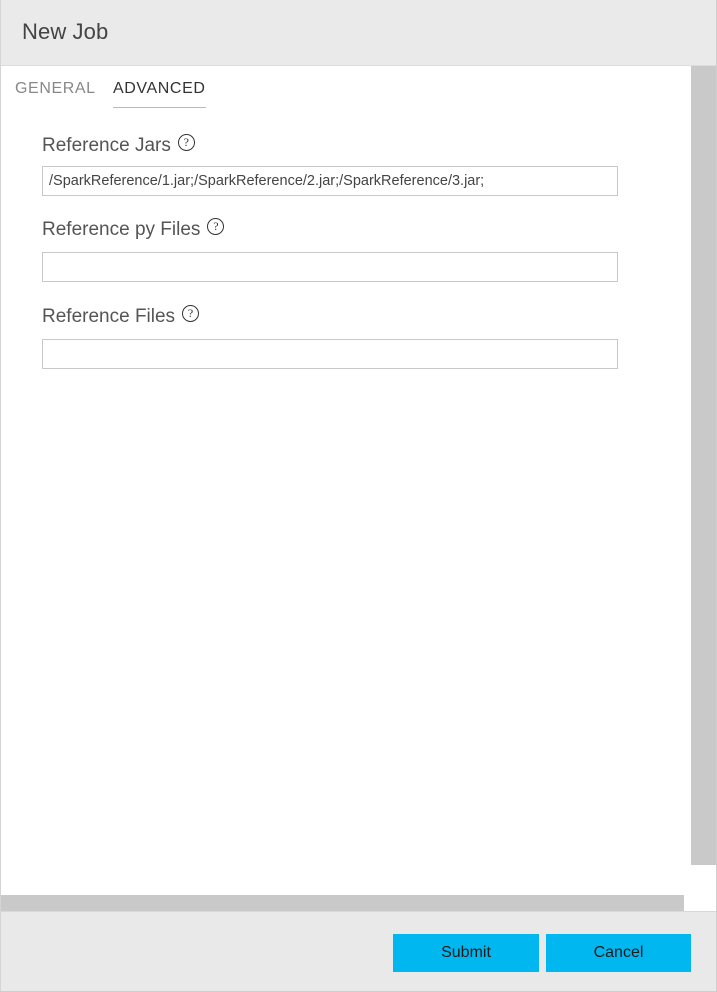 Image resolution: width=717 pixels, height=992 pixels. Describe the element at coordinates (342, 903) in the screenshot. I see `horizontal-scrollbar-thumb` at that location.